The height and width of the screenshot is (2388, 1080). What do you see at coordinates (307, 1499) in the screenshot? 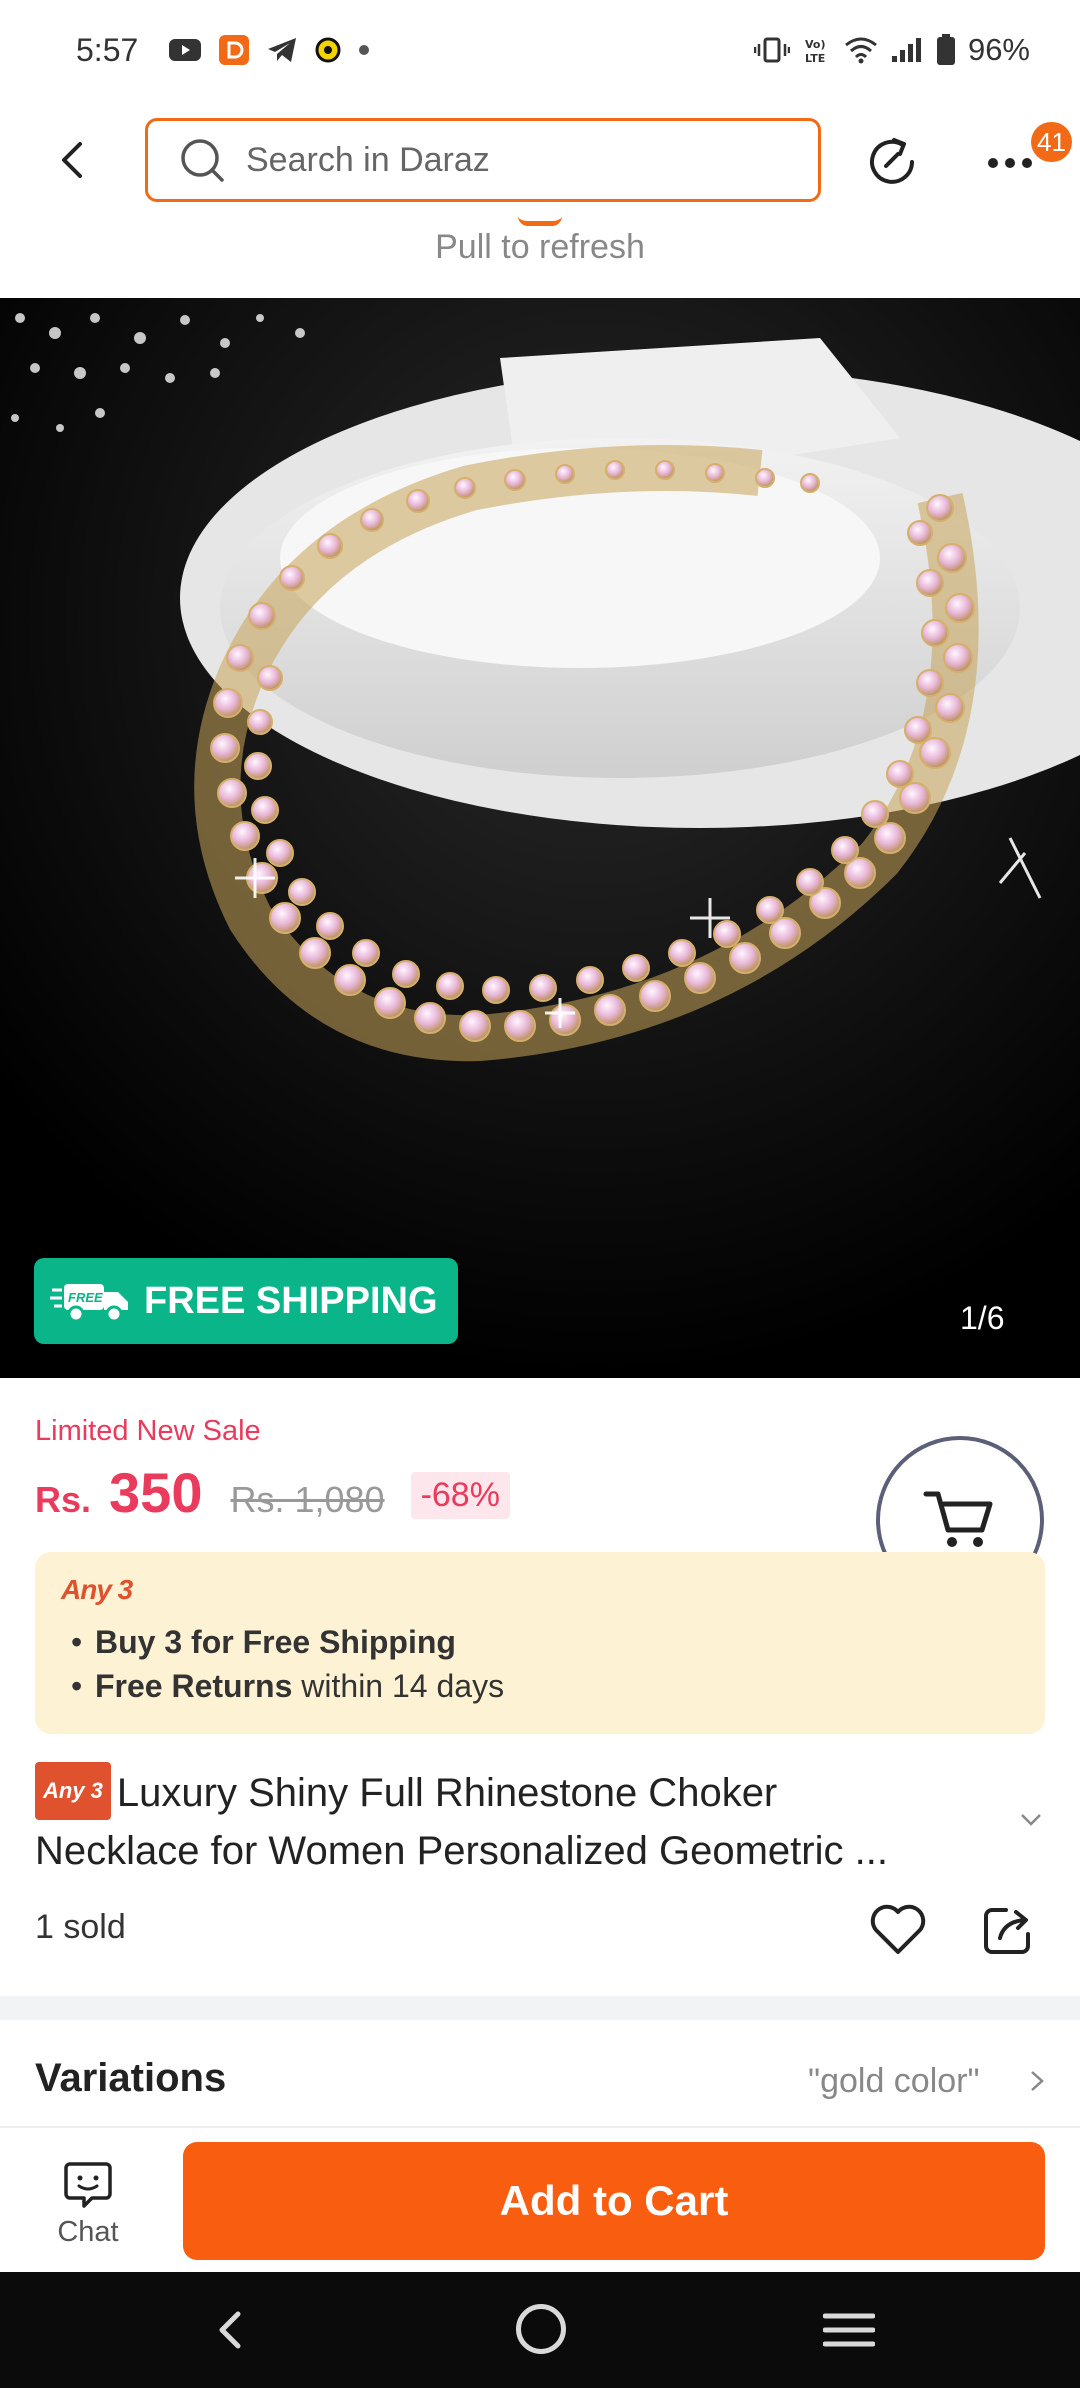
I see `original-price: Rs. 1,080` at bounding box center [307, 1499].